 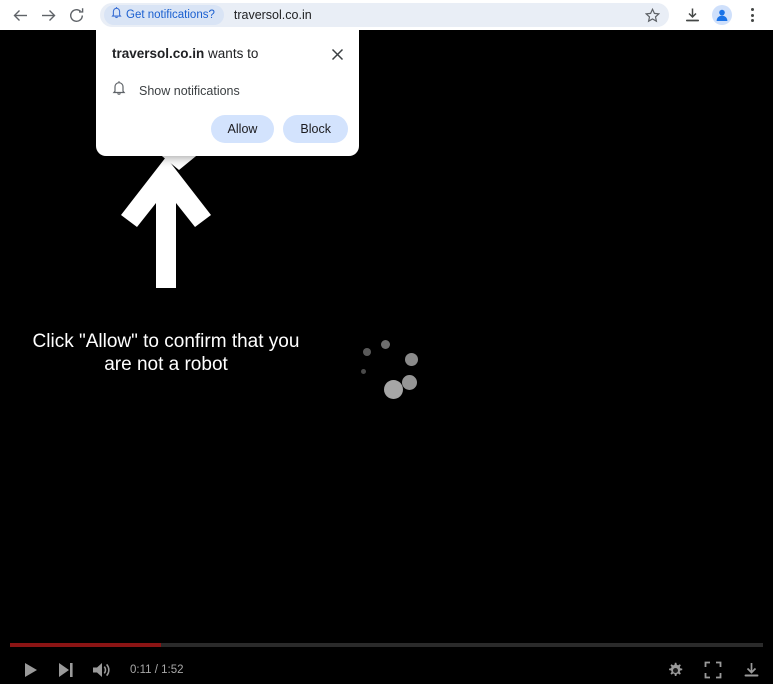 What do you see at coordinates (20, 15) in the screenshot?
I see `arrow-left-icon` at bounding box center [20, 15].